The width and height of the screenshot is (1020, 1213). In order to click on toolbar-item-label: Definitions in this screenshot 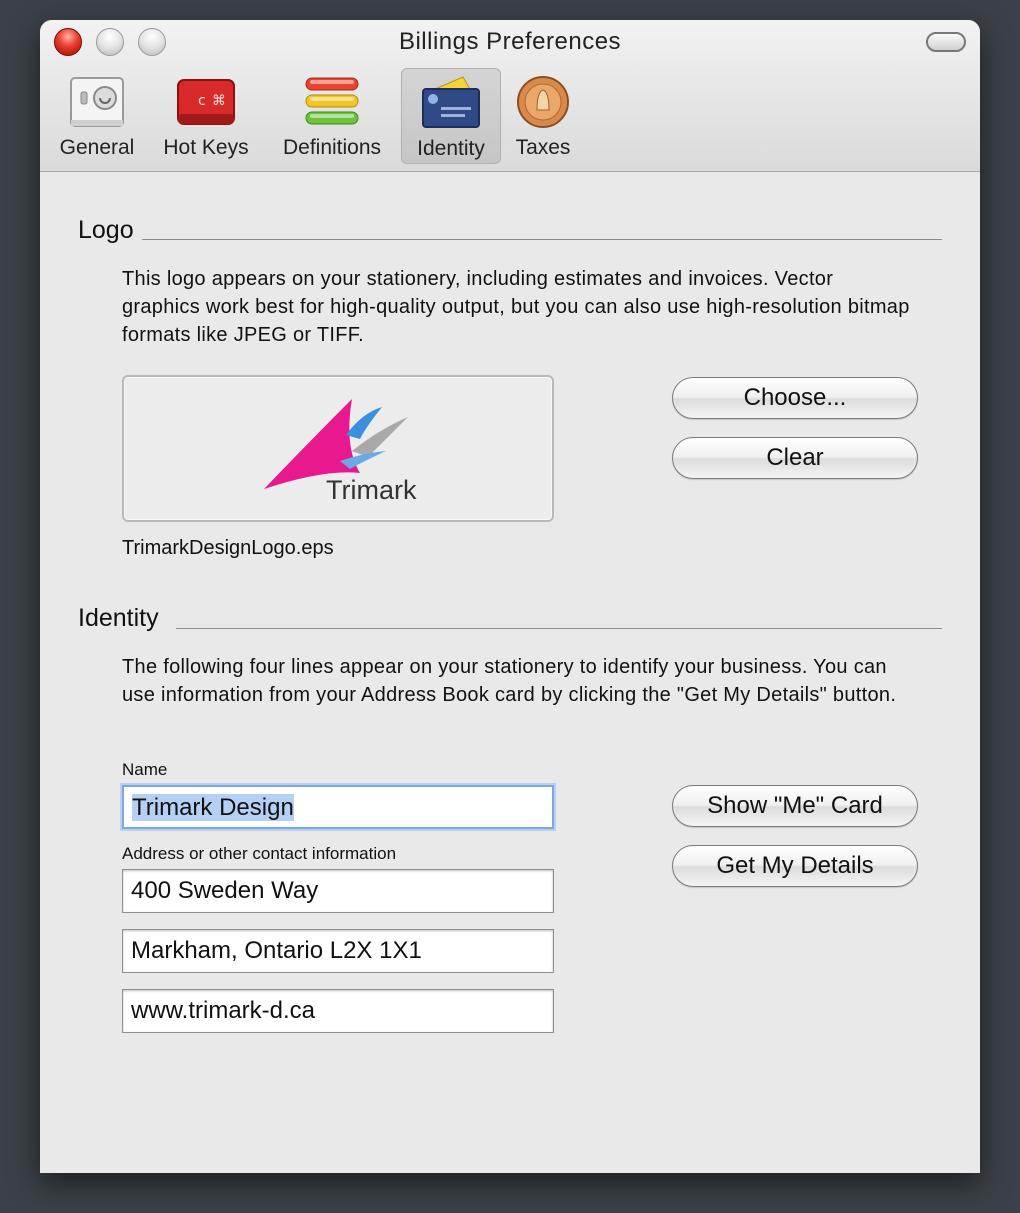, I will do `click(332, 147)`.